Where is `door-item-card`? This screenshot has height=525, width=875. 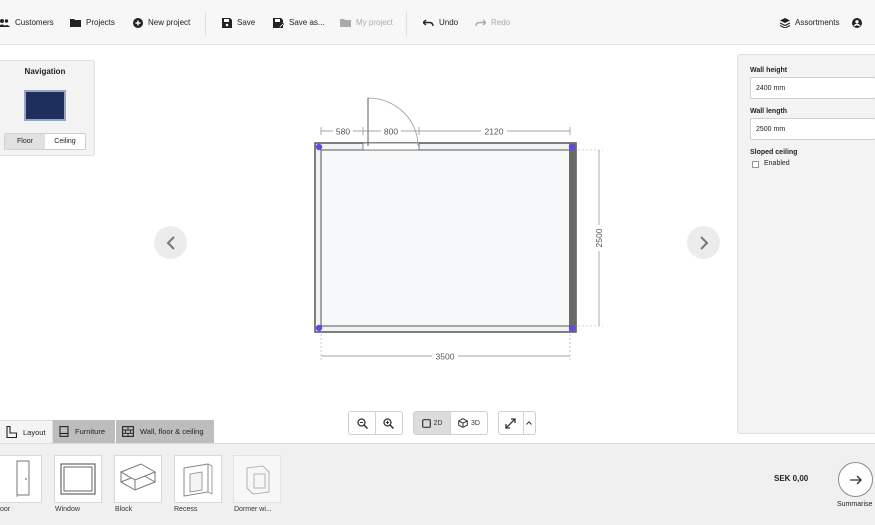
door-item-card is located at coordinates (21, 479).